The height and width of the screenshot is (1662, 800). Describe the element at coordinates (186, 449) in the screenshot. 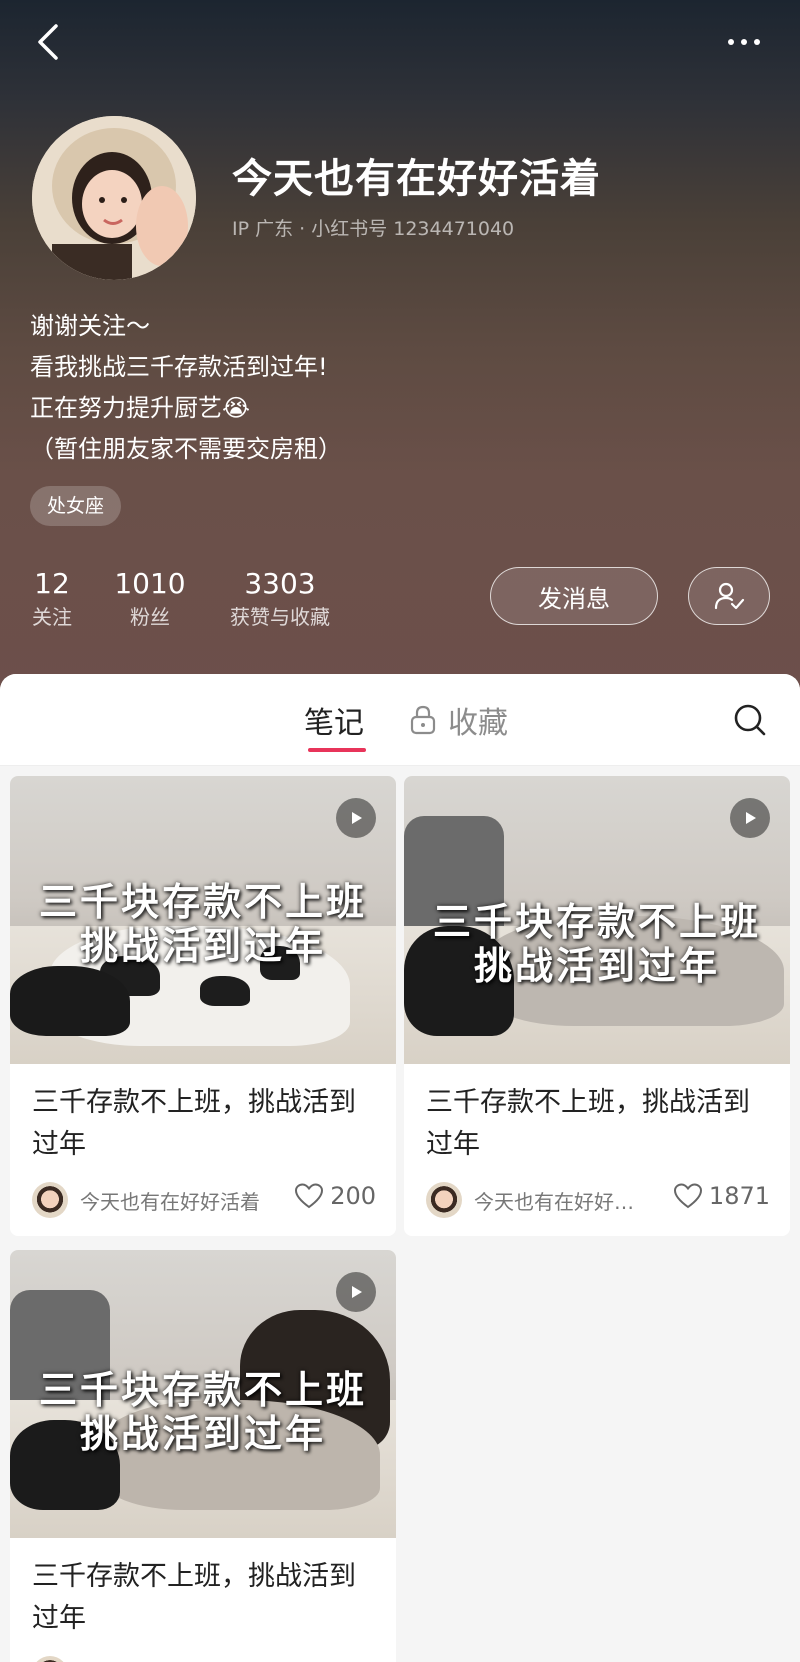

I see `bio-line: （暂住朋友家不需要交房租）` at that location.